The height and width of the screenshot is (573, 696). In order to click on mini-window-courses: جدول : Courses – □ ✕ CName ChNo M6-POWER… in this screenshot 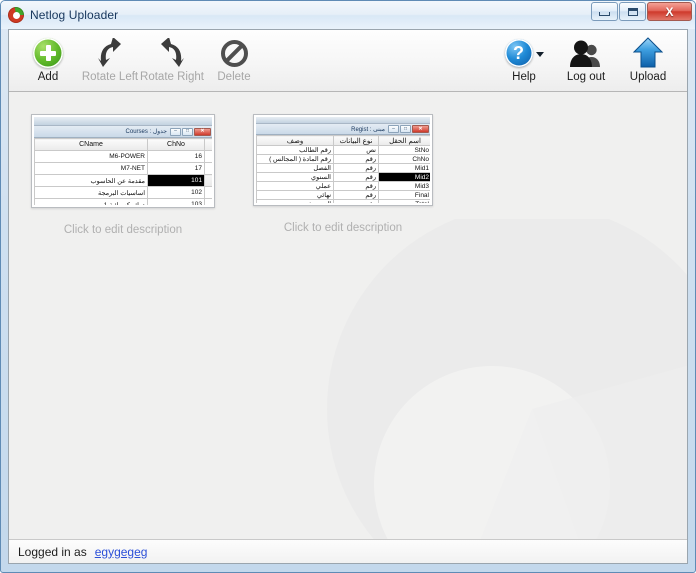, I will do `click(123, 161)`.